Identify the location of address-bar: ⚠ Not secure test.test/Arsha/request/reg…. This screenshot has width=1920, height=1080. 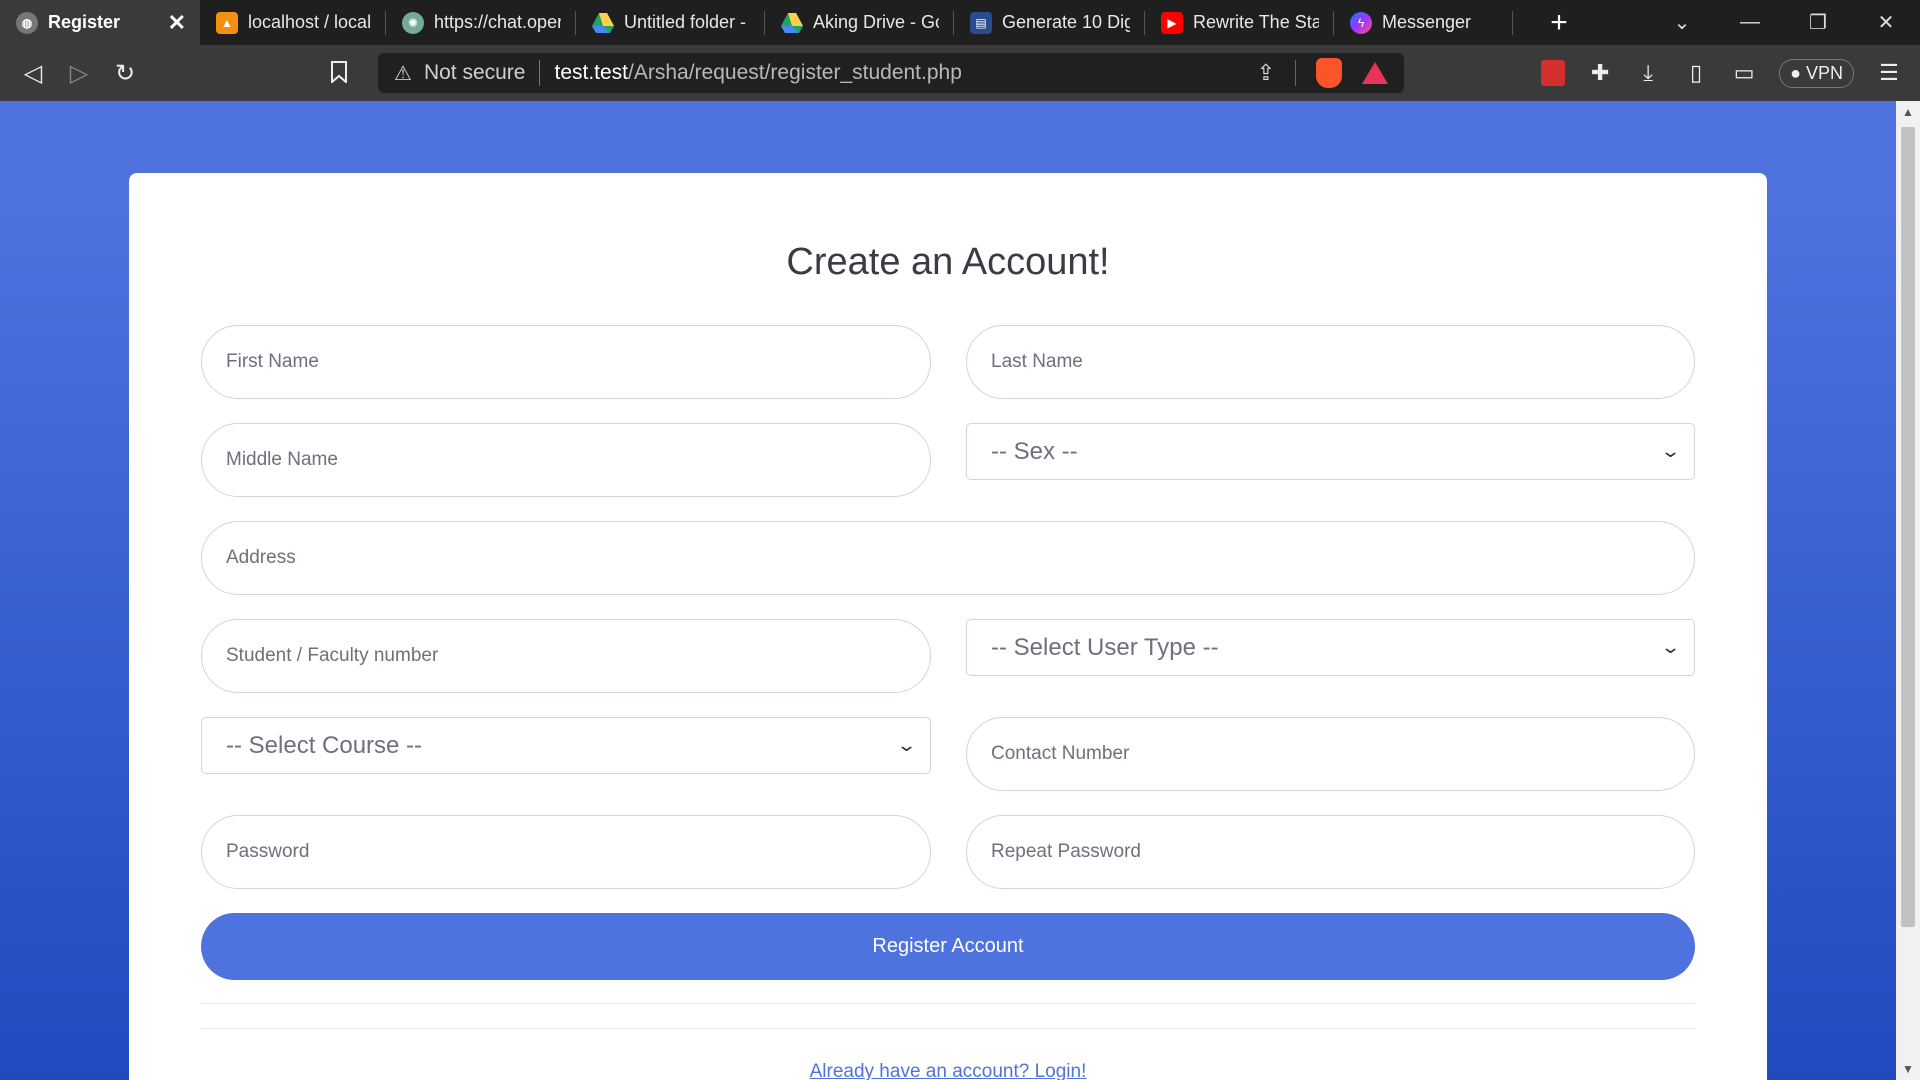
(891, 73).